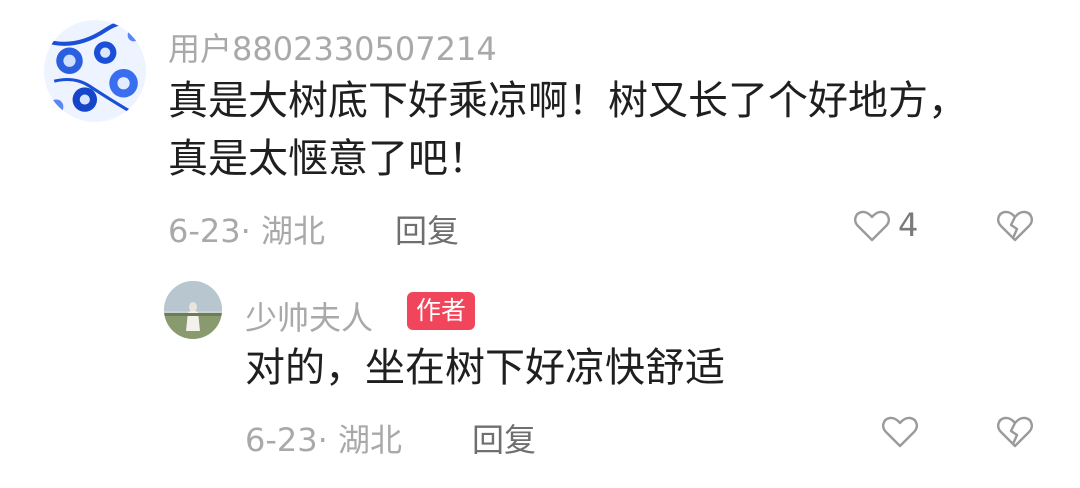 The height and width of the screenshot is (488, 1080). I want to click on reply-dislike-button, so click(1015, 432).